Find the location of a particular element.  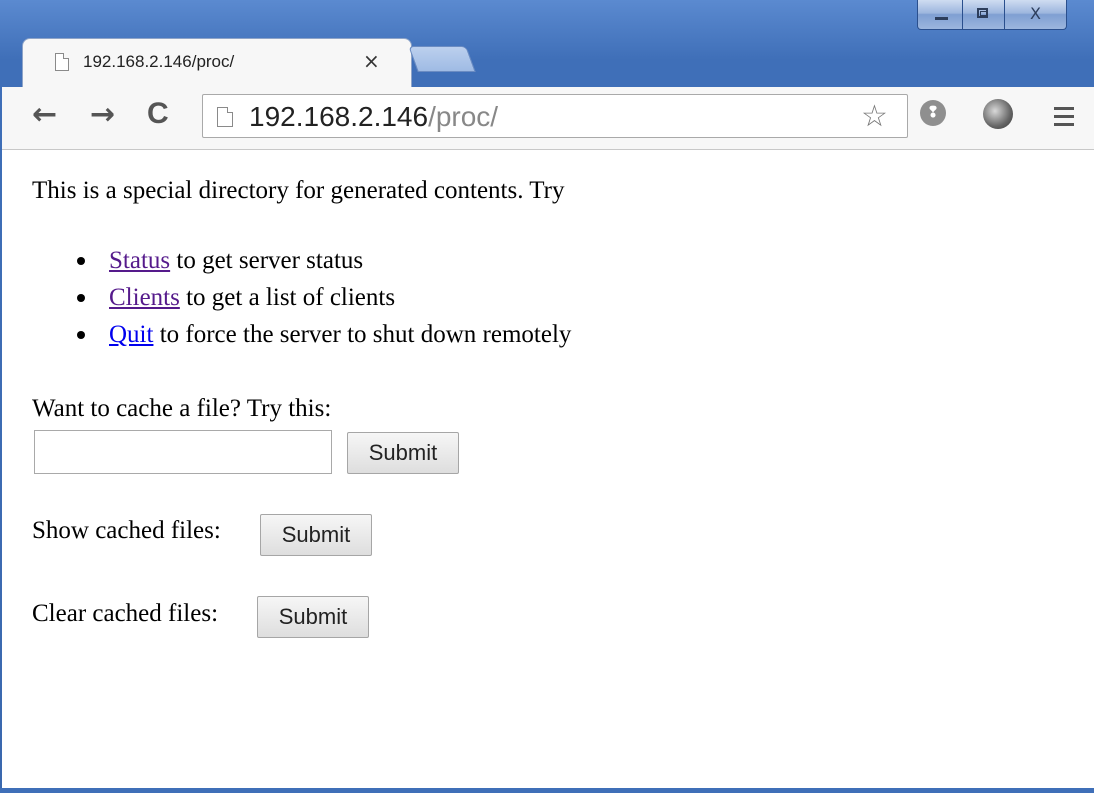

clients-link: Clients is located at coordinates (144, 297).